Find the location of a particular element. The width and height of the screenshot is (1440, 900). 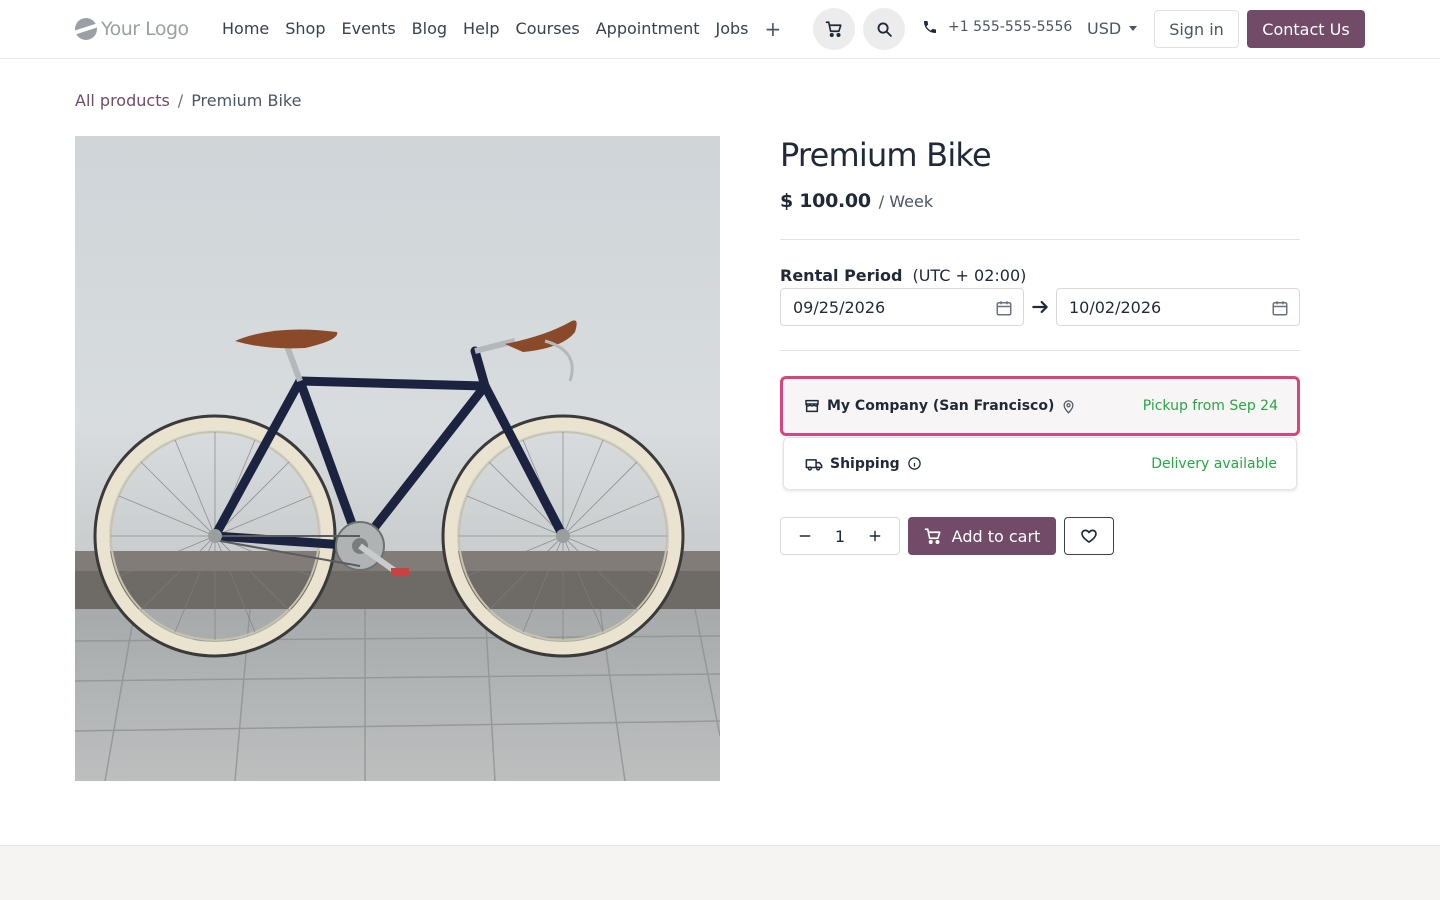

rental-period-title: Rental Period is located at coordinates (841, 275).